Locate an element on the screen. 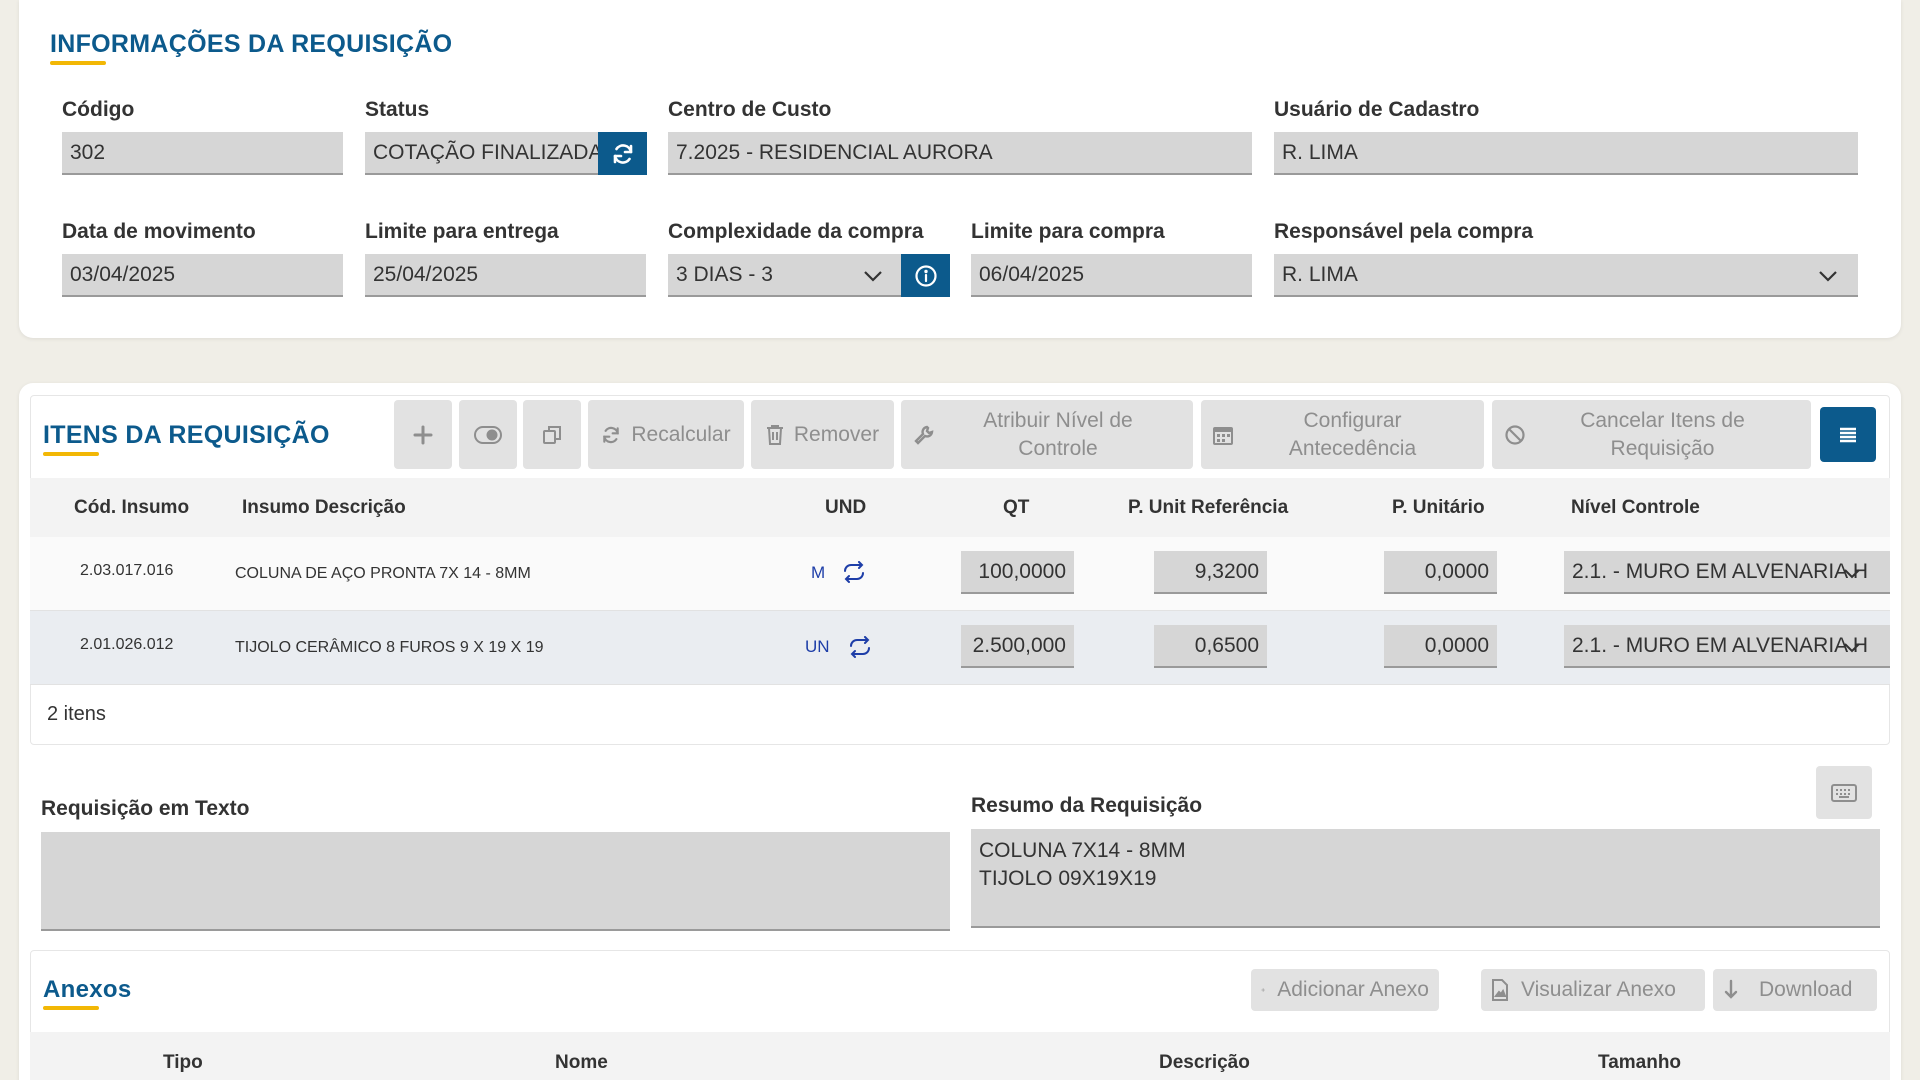 Image resolution: width=1920 pixels, height=1080 pixels. anexos-section-title: Anexos is located at coordinates (87, 989).